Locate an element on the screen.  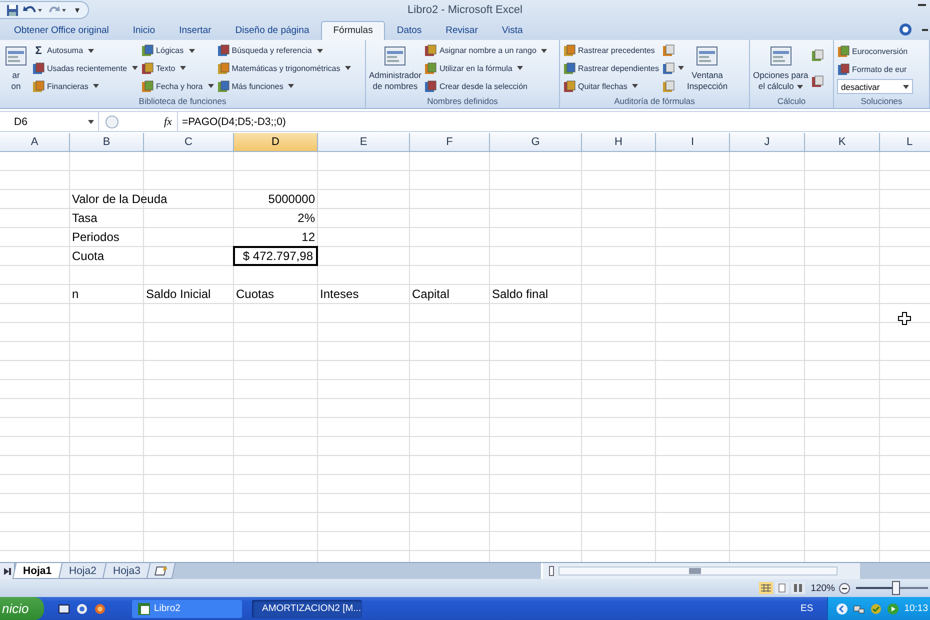
table-cell: Valor de la Deuda is located at coordinates (120, 199).